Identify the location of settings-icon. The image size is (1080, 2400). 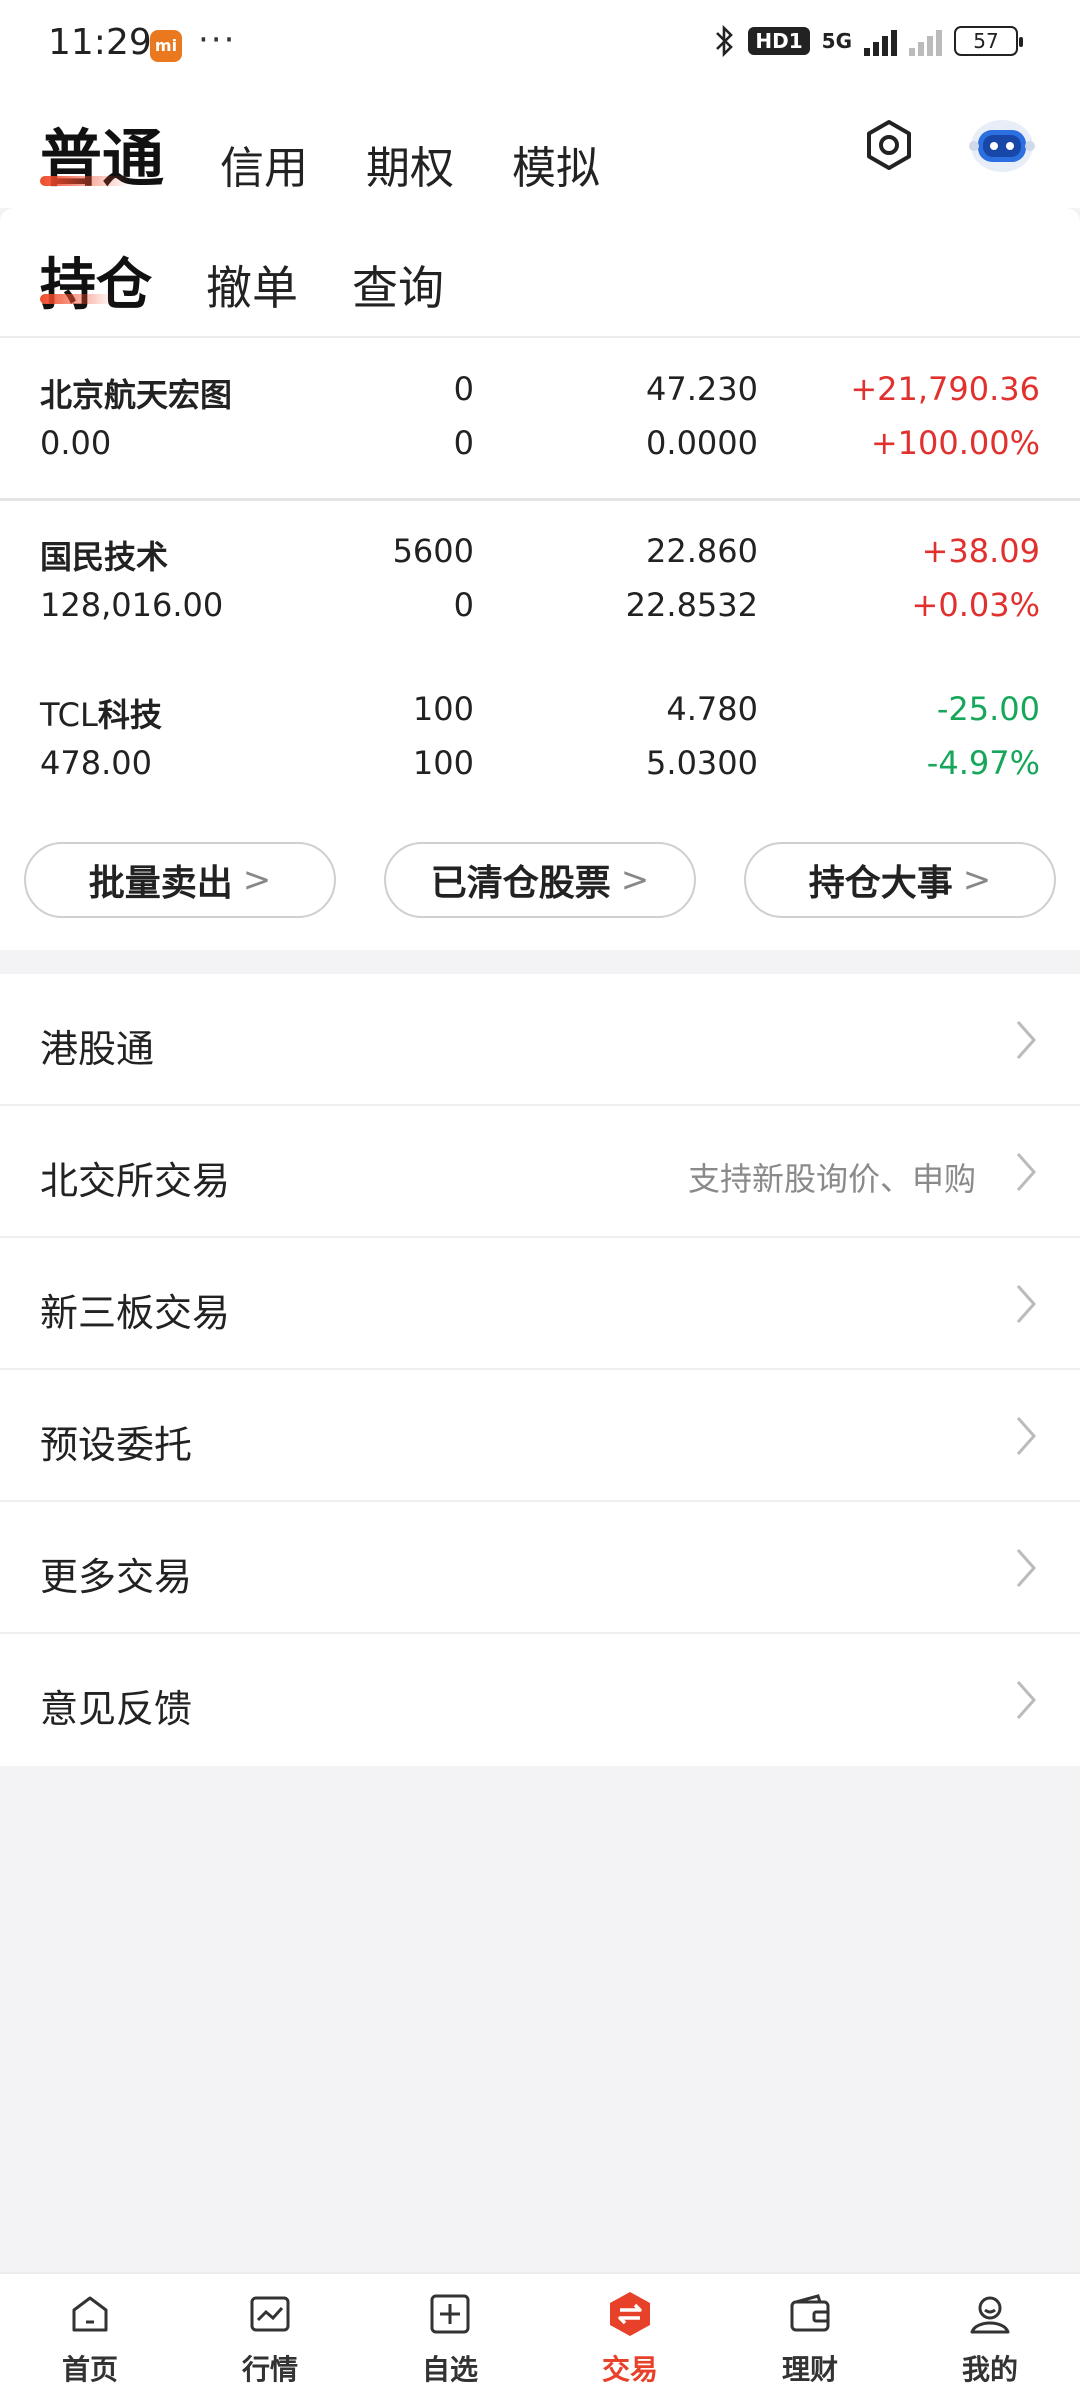
(889, 145).